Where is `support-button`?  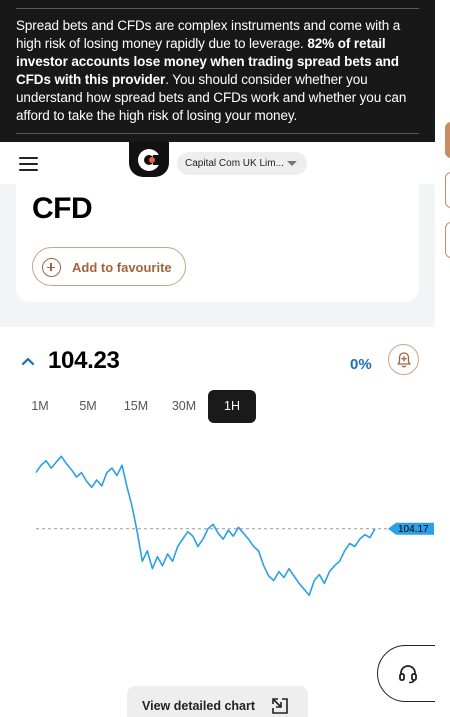
support-button is located at coordinates (406, 673).